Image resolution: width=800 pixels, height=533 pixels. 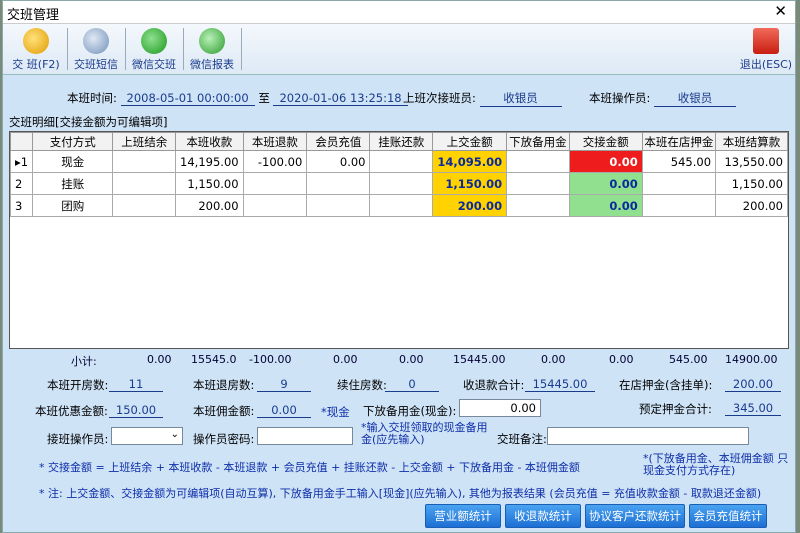 I want to click on cell-refund: -100.00, so click(x=275, y=161).